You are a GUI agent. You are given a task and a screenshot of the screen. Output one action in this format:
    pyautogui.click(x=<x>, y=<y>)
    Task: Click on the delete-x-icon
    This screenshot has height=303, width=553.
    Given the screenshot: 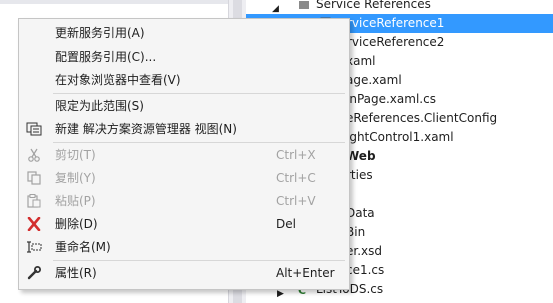 What is the action you would take?
    pyautogui.click(x=34, y=224)
    